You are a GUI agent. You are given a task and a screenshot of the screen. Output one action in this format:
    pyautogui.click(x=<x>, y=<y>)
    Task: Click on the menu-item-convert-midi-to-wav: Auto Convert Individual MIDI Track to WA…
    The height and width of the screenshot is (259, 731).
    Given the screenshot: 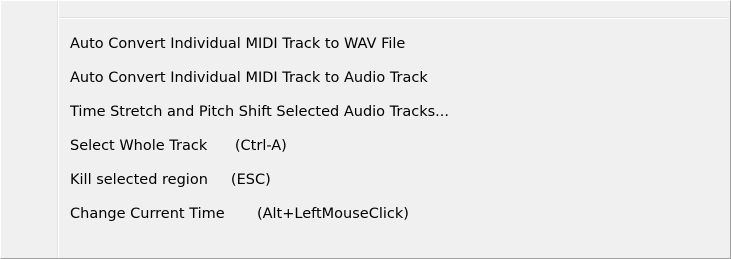 What is the action you would take?
    pyautogui.click(x=365, y=44)
    